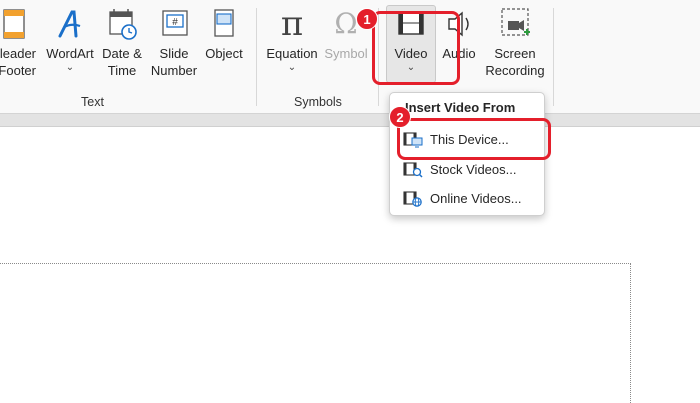  Describe the element at coordinates (400, 117) in the screenshot. I see `step2-badge: 2` at that location.